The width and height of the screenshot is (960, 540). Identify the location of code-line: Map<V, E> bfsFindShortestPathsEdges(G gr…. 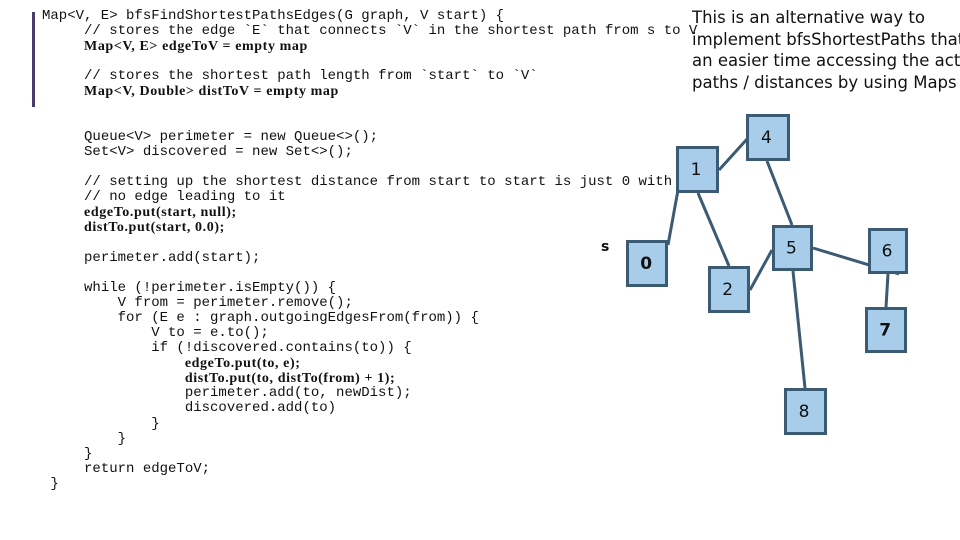
(369, 16).